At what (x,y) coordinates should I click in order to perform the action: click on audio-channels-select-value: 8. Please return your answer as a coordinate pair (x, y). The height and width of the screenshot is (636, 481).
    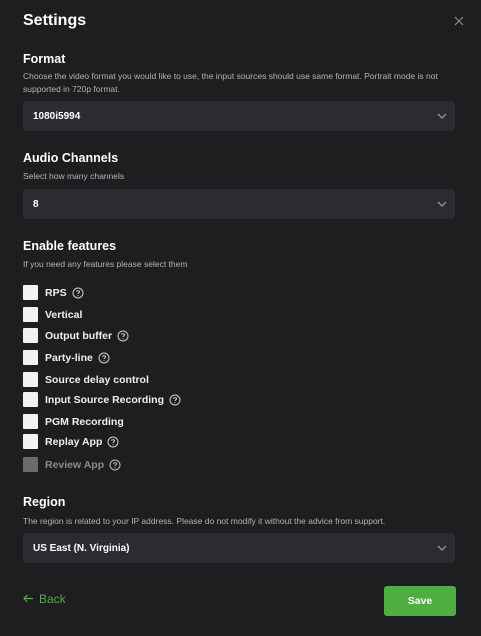
    Looking at the image, I should click on (36, 204).